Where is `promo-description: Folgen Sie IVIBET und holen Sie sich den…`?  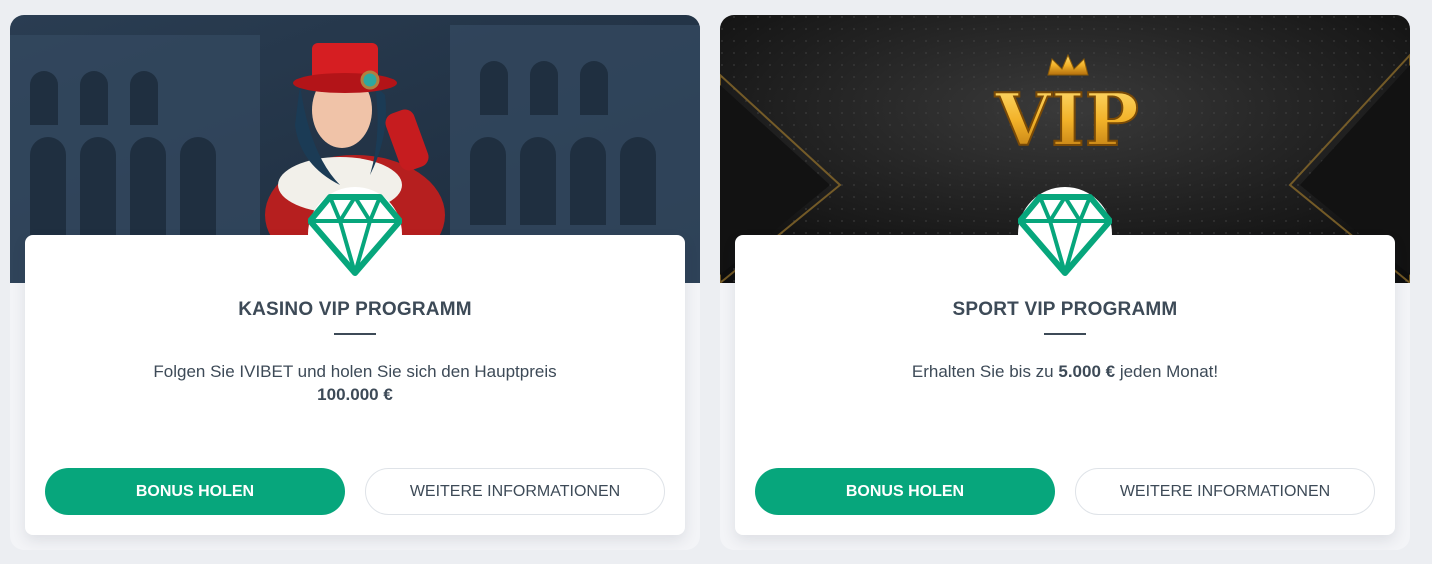 promo-description: Folgen Sie IVIBET und holen Sie sich den… is located at coordinates (355, 383).